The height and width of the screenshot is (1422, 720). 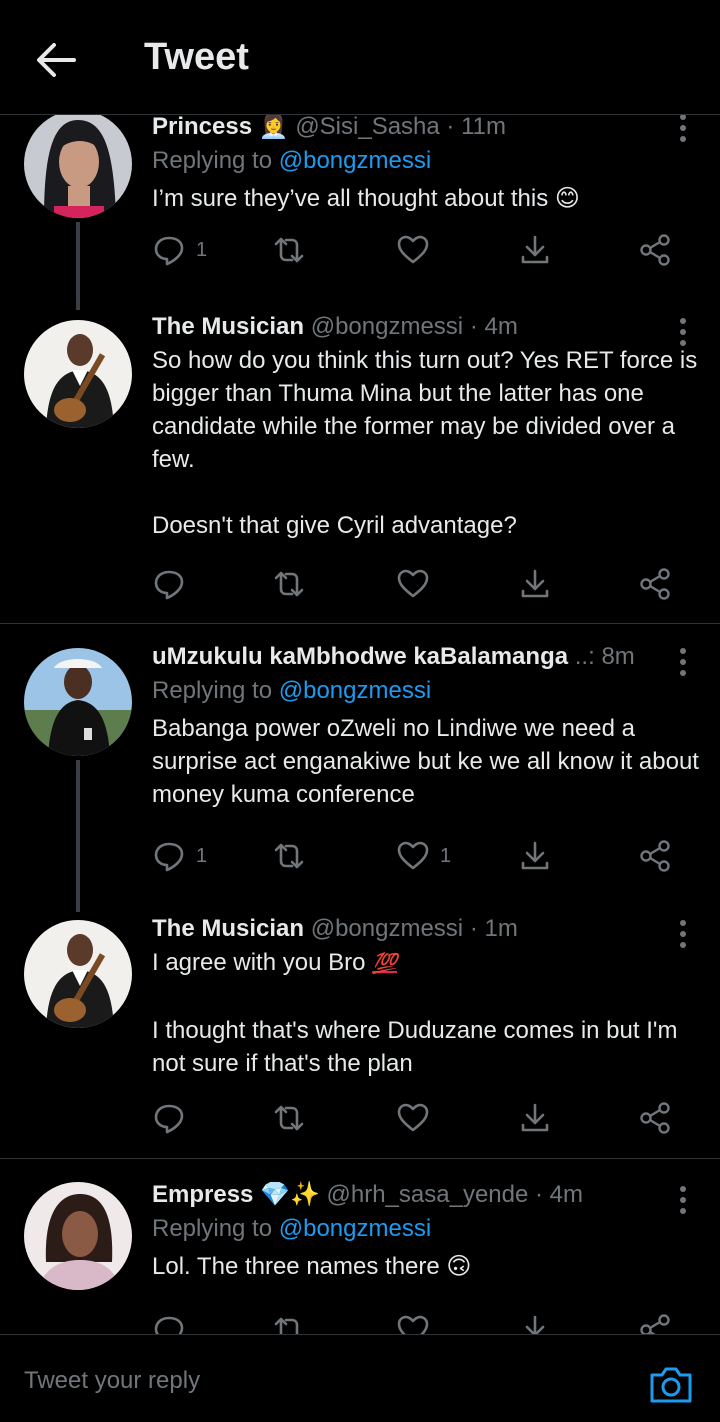 What do you see at coordinates (202, 249) in the screenshot?
I see `reply-count: 1` at bounding box center [202, 249].